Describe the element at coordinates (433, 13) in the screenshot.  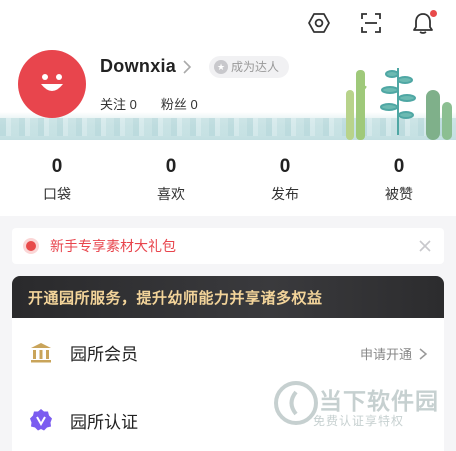
I see `notification-badge-dot` at that location.